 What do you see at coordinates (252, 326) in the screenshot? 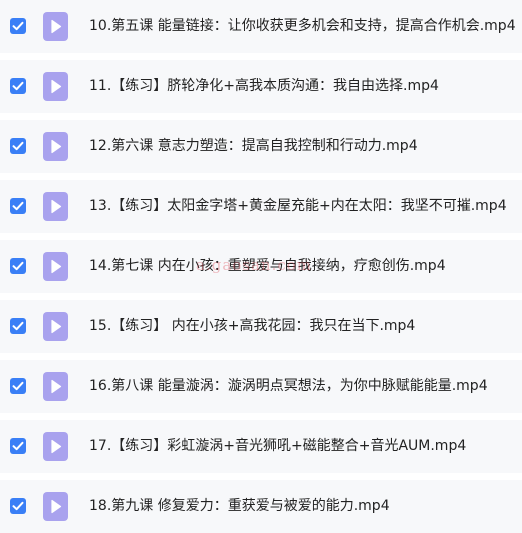
I see `file-name: 15.【练习】 内在小孩+高我花园：我只在当下.mp4` at bounding box center [252, 326].